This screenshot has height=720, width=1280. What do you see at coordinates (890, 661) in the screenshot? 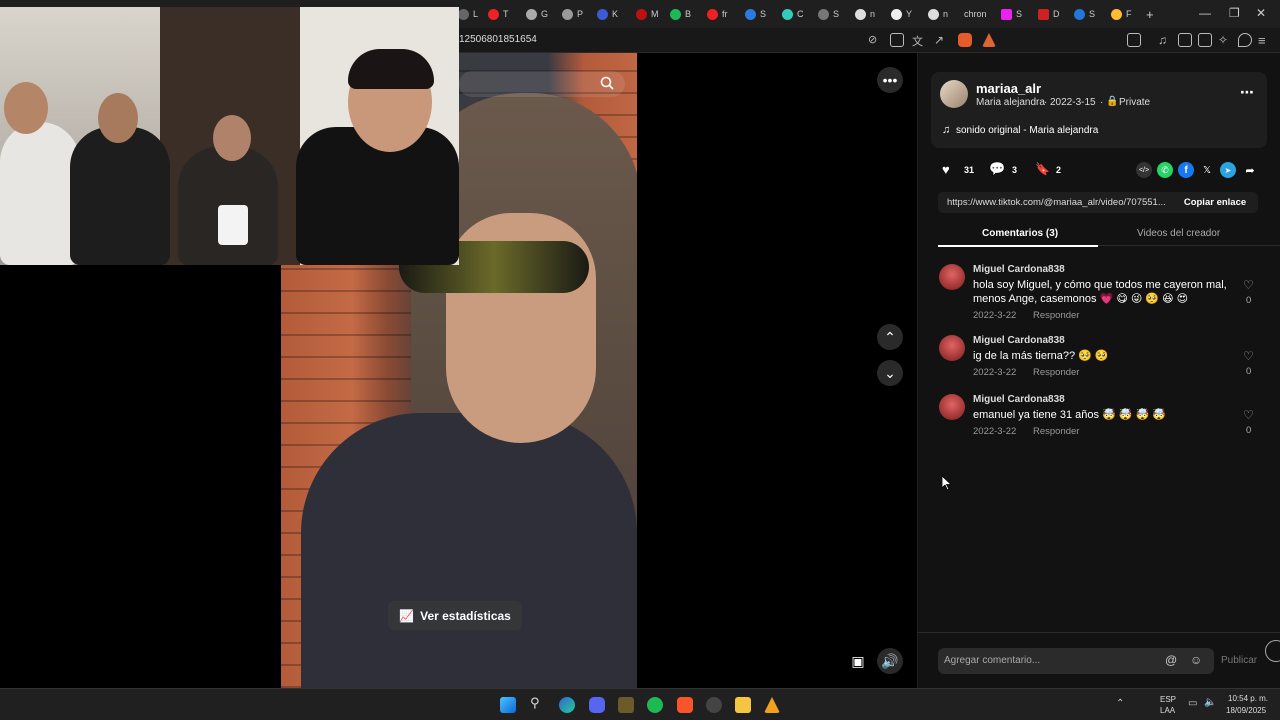
I see `volume-icon: 🔊` at bounding box center [890, 661].